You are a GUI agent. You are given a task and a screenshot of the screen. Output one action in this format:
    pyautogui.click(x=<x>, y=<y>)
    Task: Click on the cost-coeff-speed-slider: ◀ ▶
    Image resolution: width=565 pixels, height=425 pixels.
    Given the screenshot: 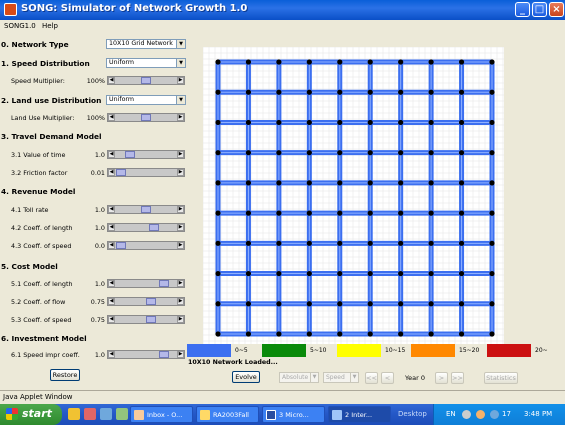 What is the action you would take?
    pyautogui.click(x=146, y=319)
    